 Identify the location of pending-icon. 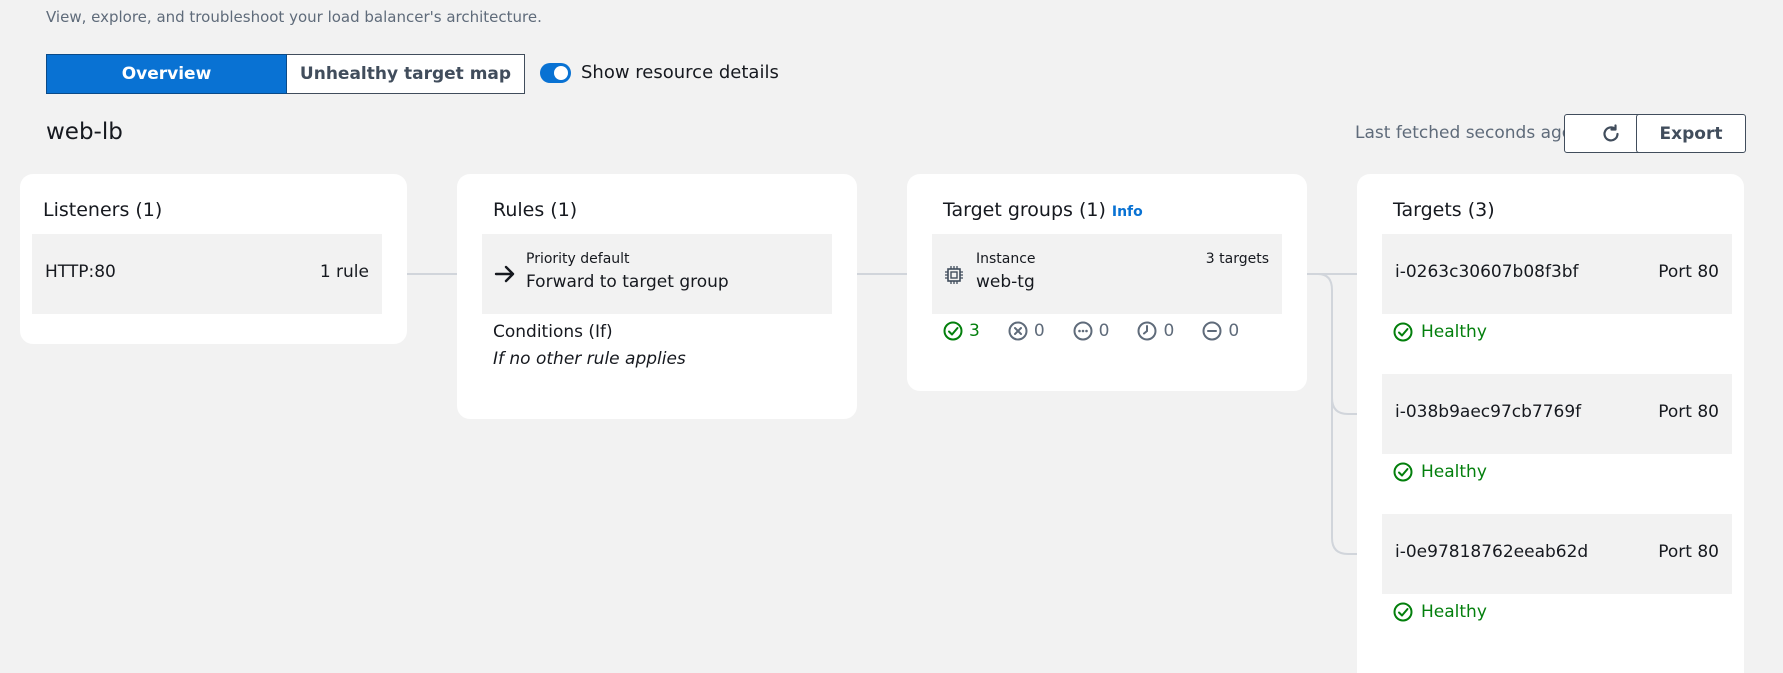
(1147, 331).